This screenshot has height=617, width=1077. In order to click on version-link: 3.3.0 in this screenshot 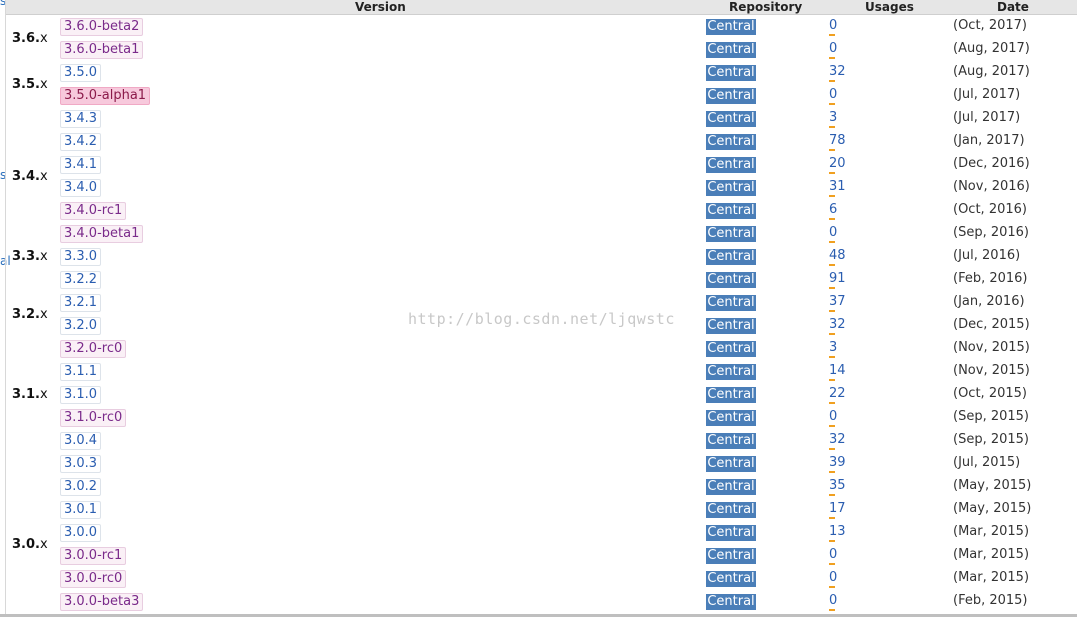, I will do `click(81, 257)`.